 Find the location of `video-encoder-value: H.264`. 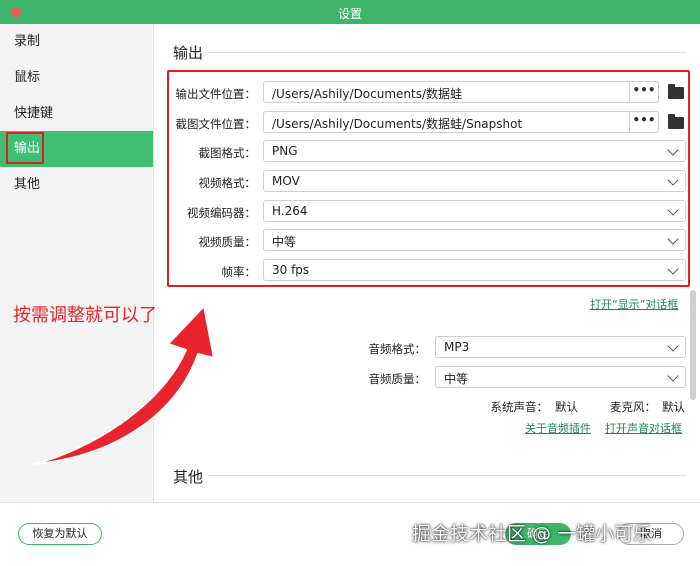

video-encoder-value: H.264 is located at coordinates (290, 211).